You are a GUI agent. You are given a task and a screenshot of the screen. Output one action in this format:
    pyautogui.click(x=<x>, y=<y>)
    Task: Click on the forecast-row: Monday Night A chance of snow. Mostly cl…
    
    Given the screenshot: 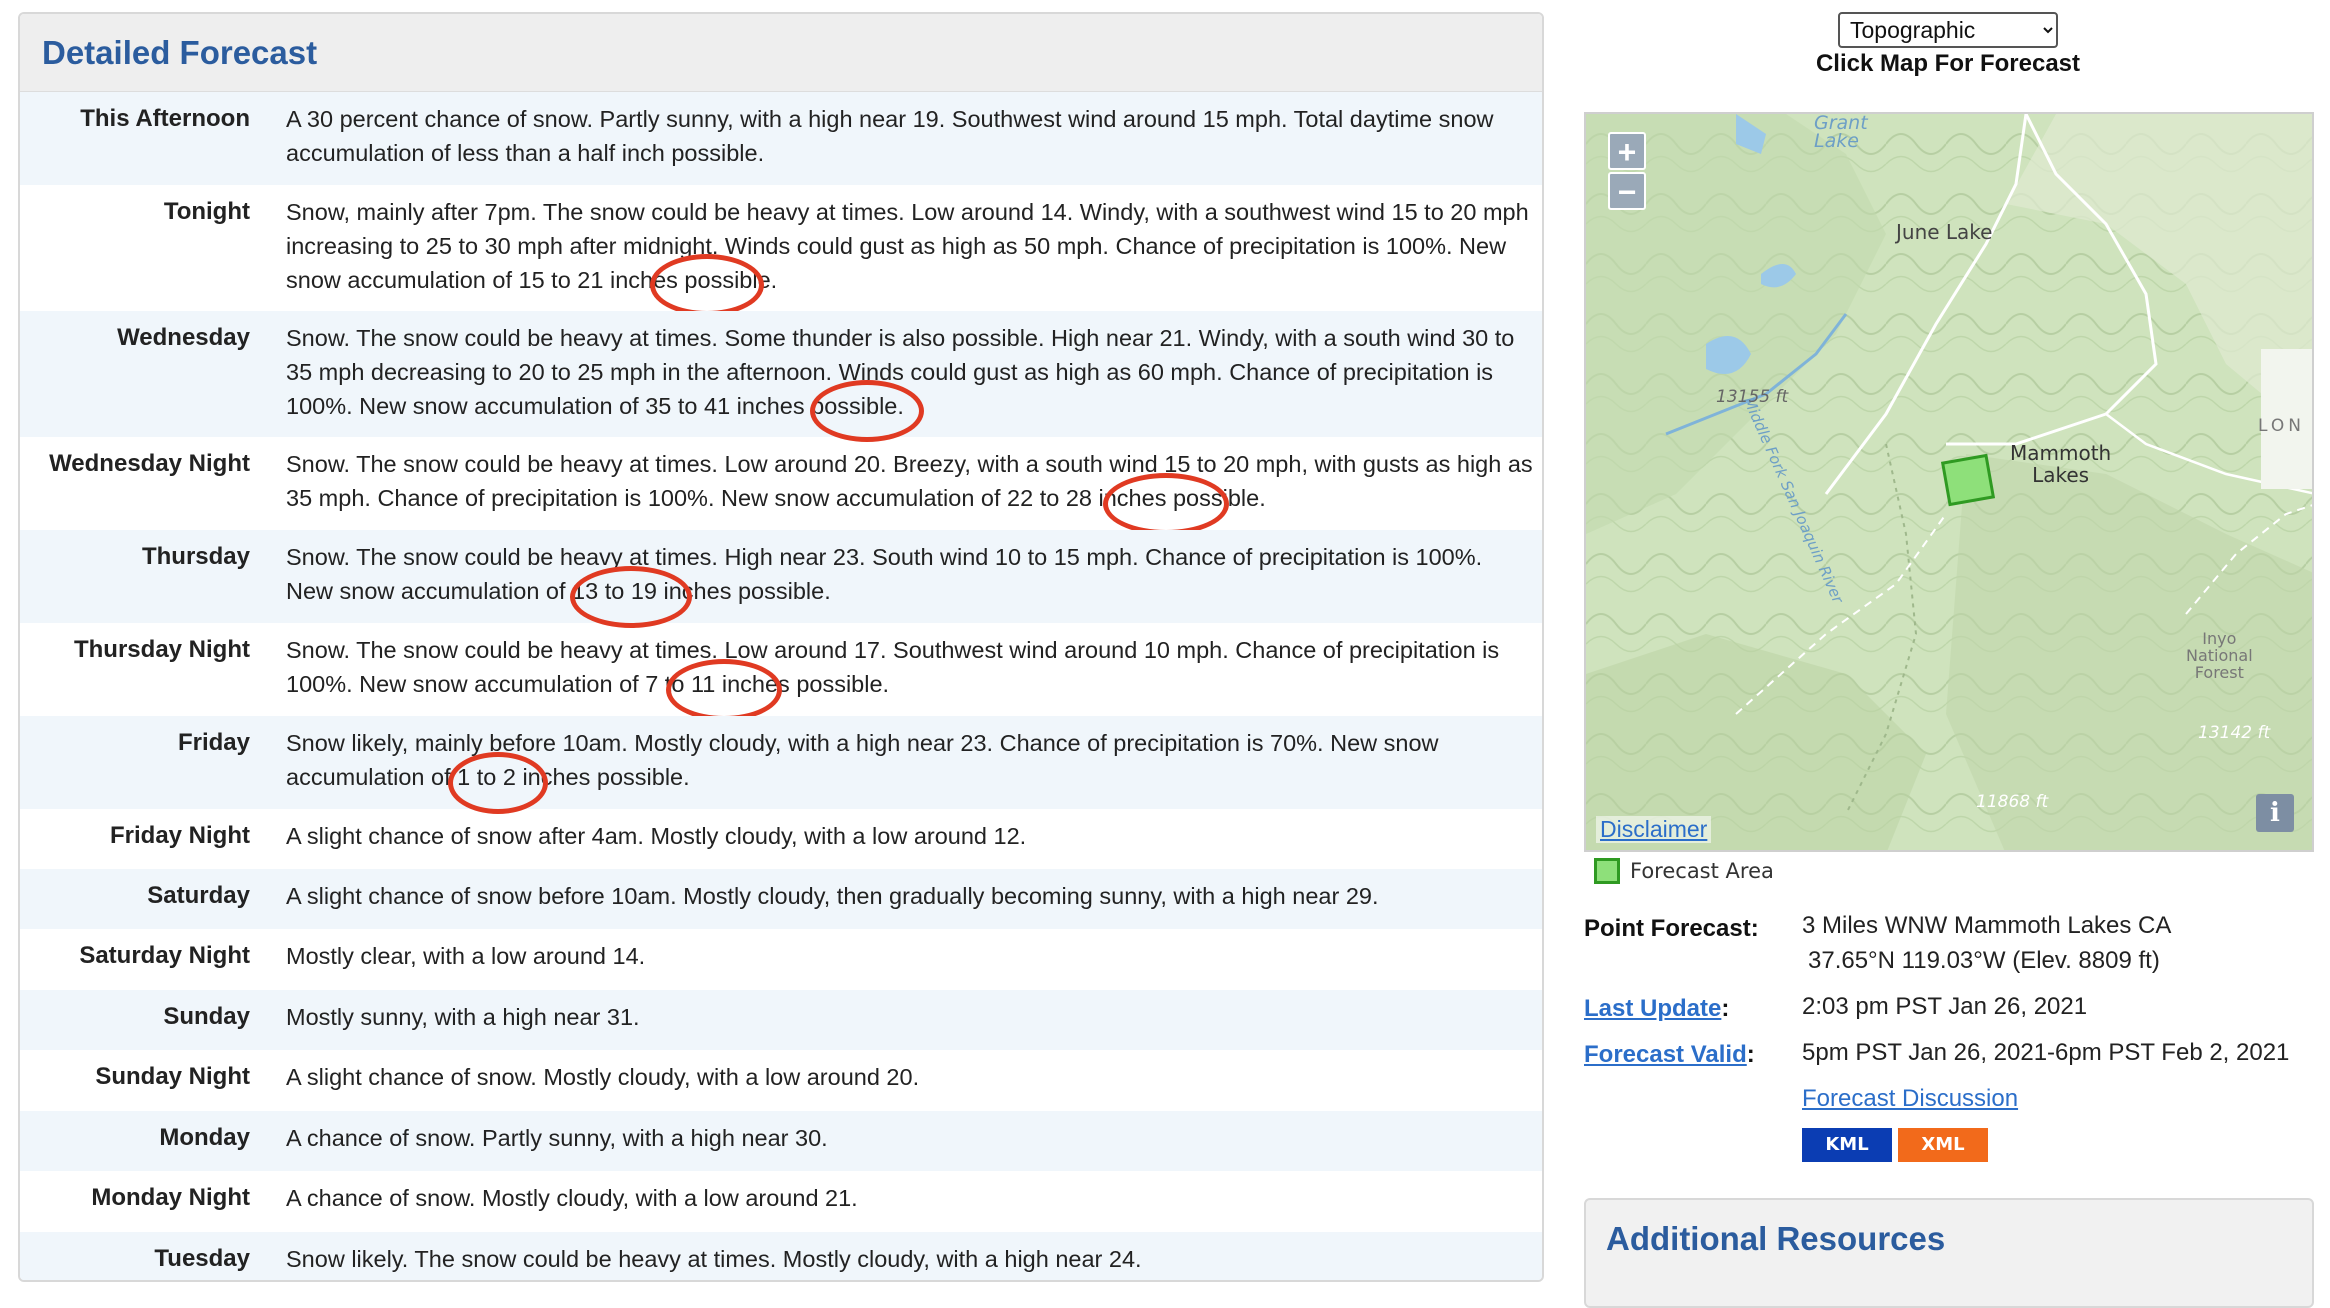 What is the action you would take?
    pyautogui.click(x=781, y=1201)
    